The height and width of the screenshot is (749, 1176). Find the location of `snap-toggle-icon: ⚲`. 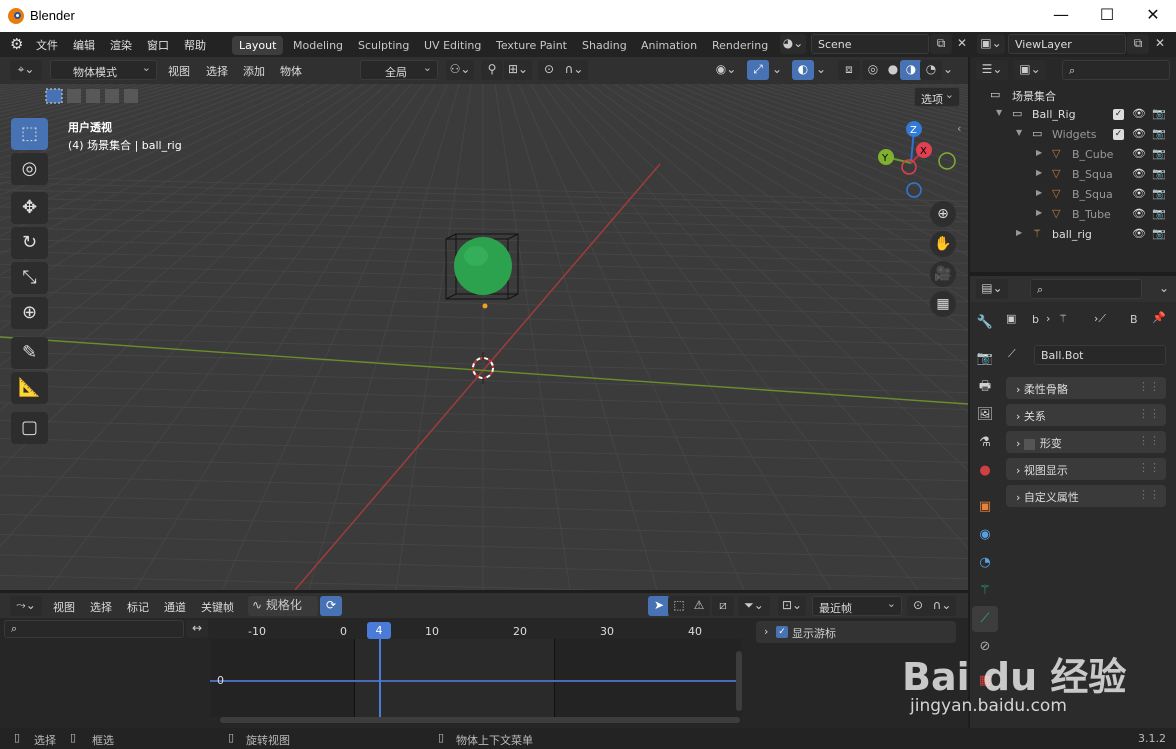

snap-toggle-icon: ⚲ is located at coordinates (492, 70).